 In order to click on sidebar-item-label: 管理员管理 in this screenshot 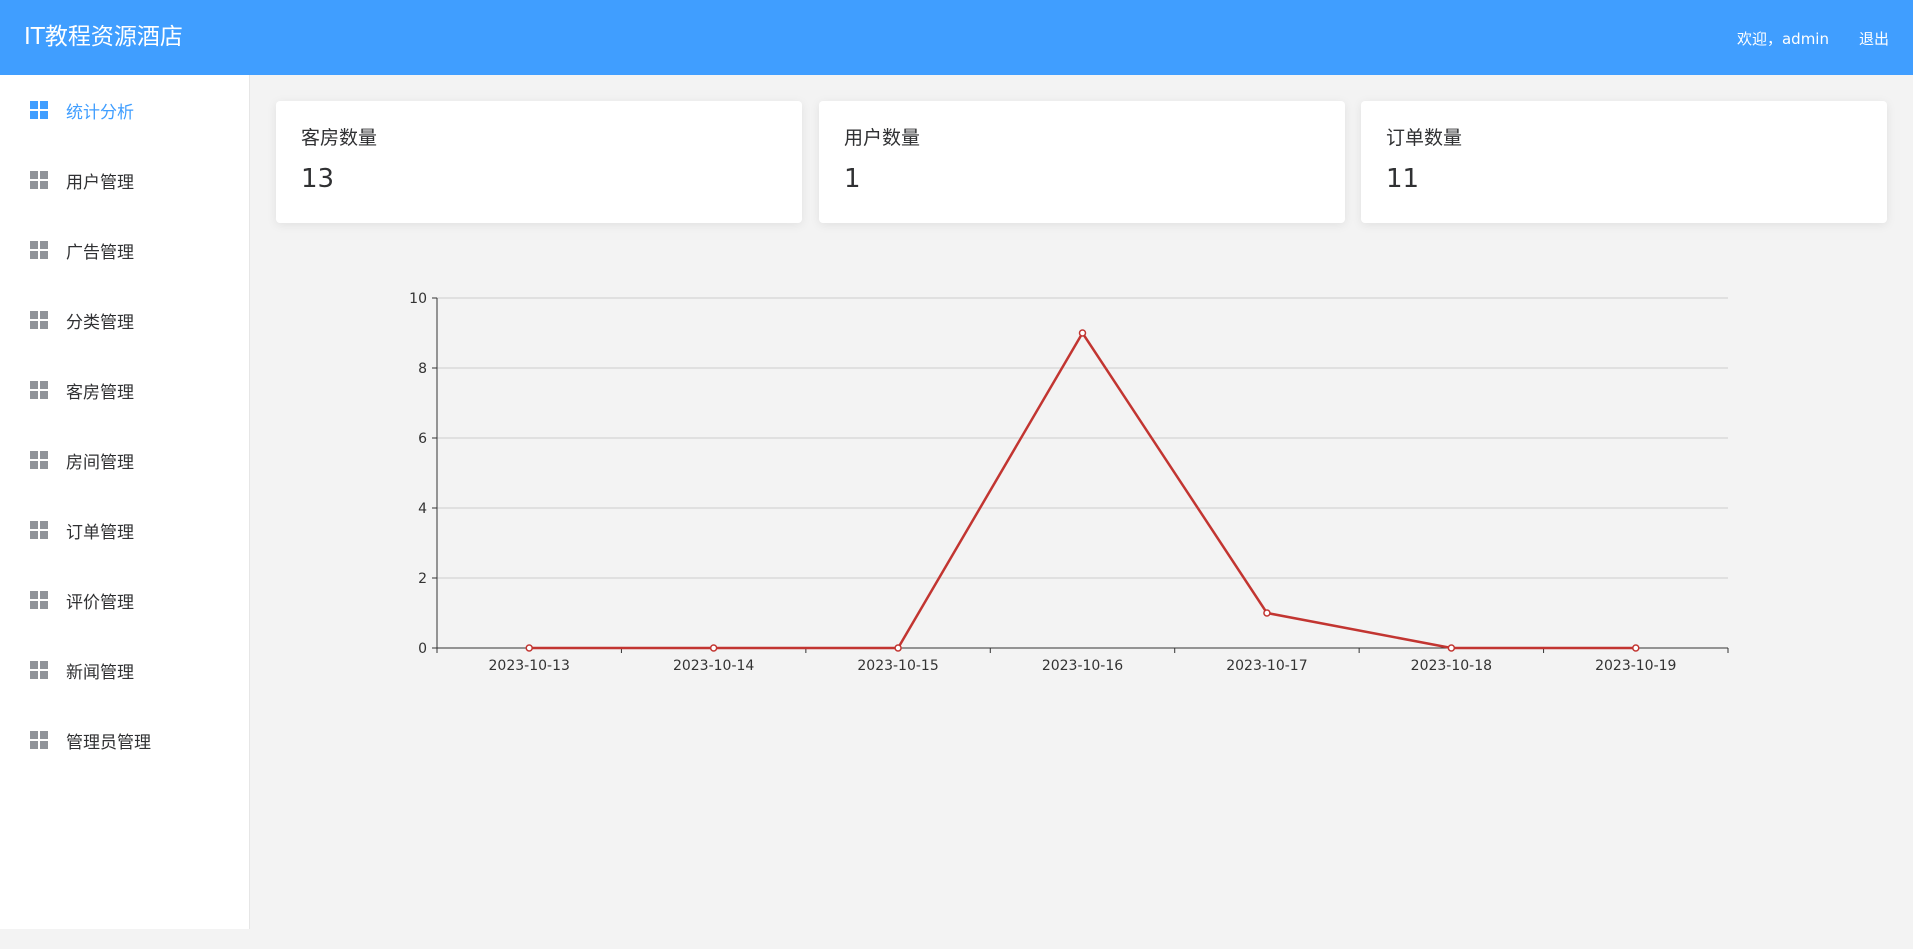, I will do `click(108, 742)`.